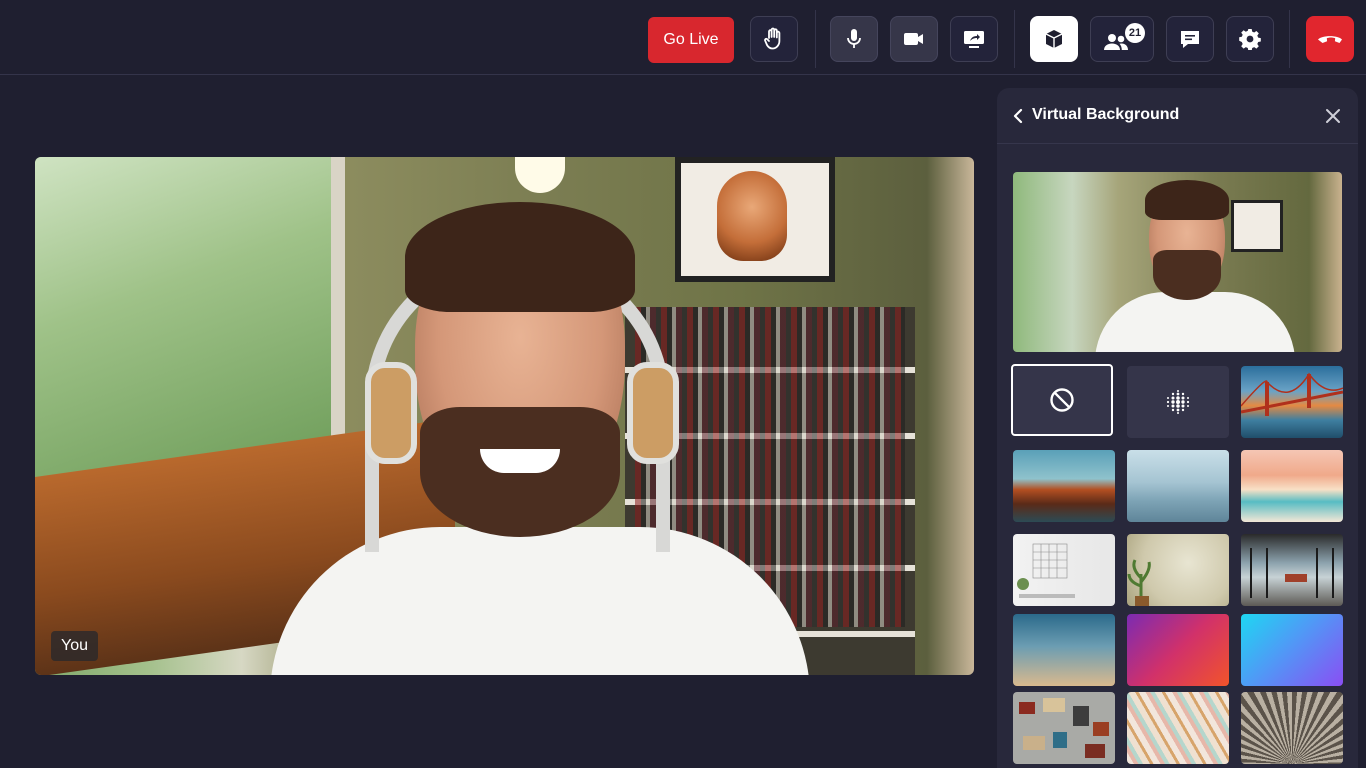  Describe the element at coordinates (1178, 570) in the screenshot. I see `background-beige-wall-plant` at that location.